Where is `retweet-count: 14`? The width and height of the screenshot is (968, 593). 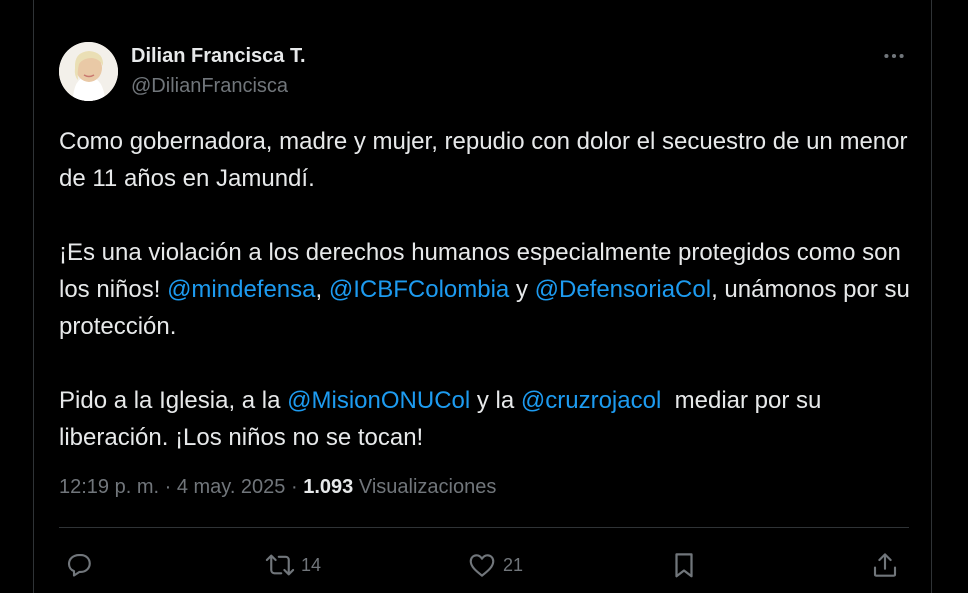
retweet-count: 14 is located at coordinates (311, 564).